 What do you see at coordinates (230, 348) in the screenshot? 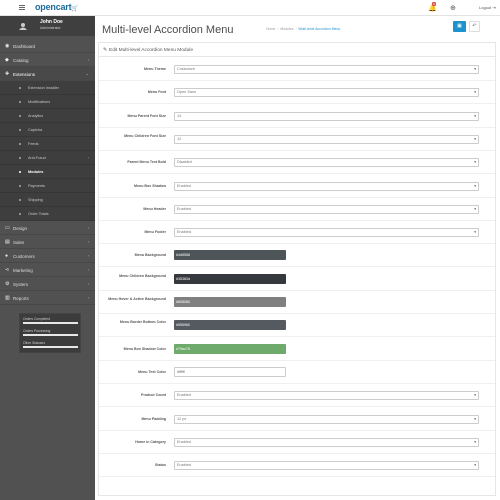
I see `color-input: #79ac78` at bounding box center [230, 348].